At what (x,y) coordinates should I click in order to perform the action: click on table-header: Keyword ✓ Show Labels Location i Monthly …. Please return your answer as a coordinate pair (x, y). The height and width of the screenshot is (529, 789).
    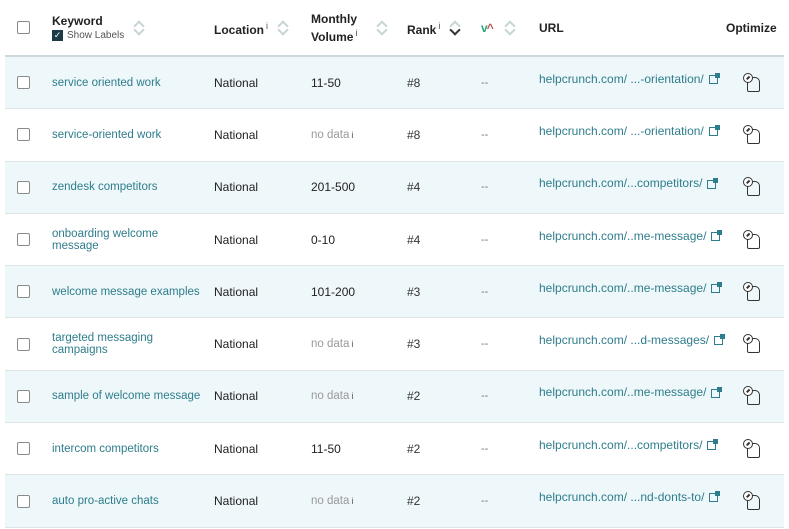
    Looking at the image, I should click on (394, 28).